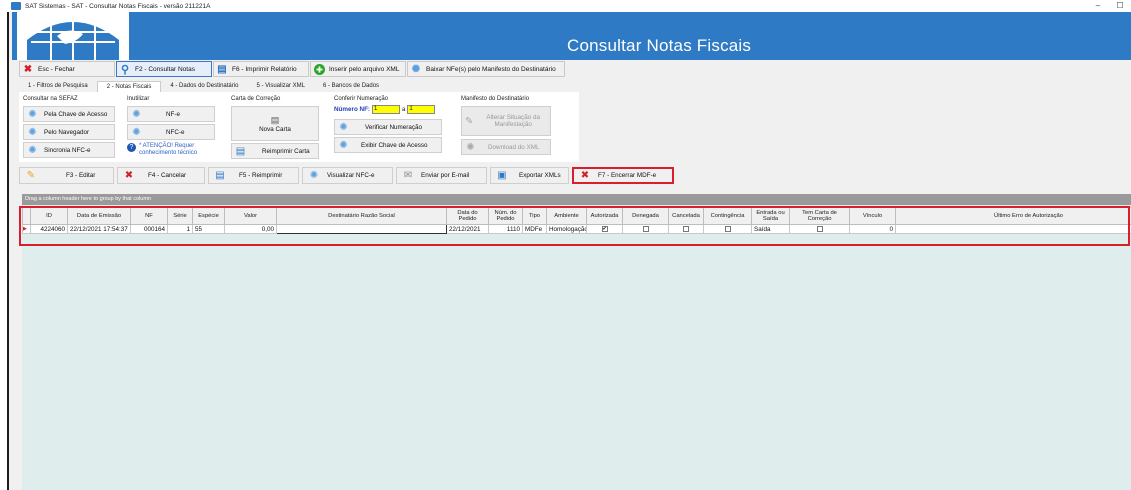 The image size is (1131, 490). Describe the element at coordinates (129, 86) in the screenshot. I see `tab-notas-fiscais: 2 - Notas Fiscais` at that location.